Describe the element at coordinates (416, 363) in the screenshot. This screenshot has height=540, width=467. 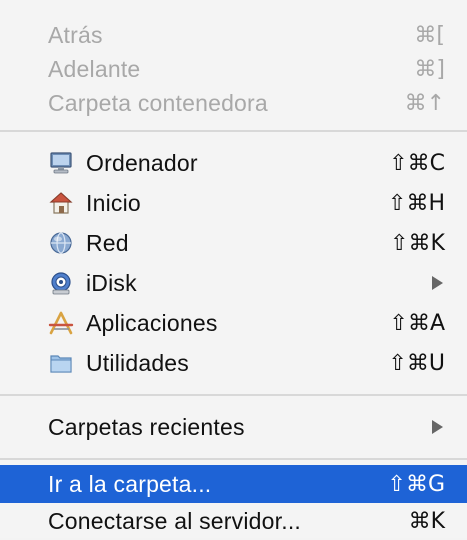
I see `menu-item-shortcut: ⇧⌘U` at that location.